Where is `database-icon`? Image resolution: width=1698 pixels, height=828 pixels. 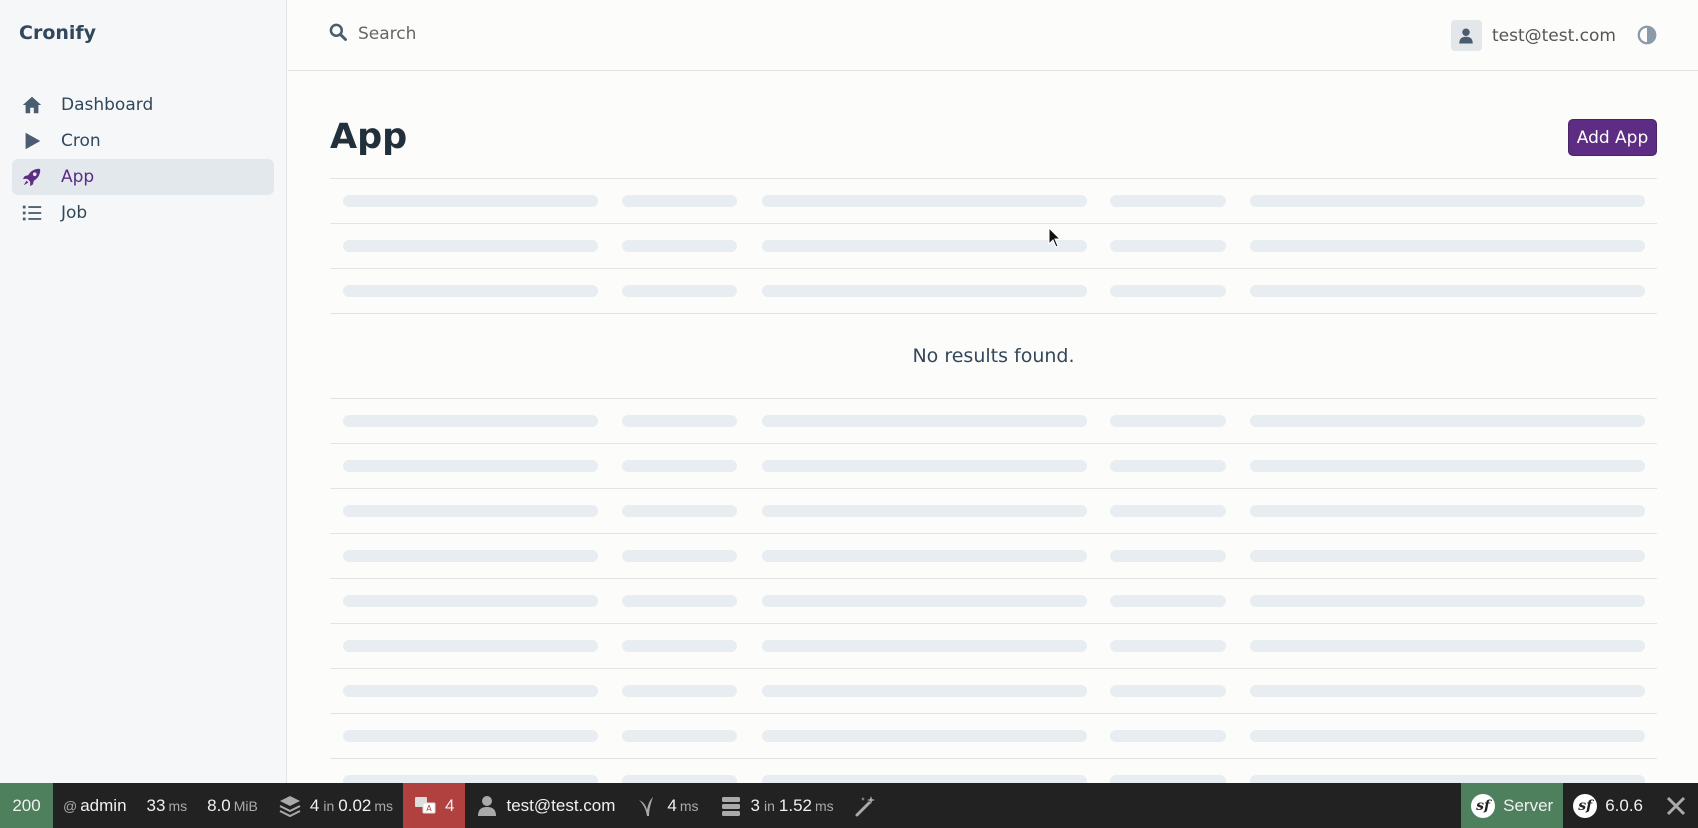 database-icon is located at coordinates (730, 806).